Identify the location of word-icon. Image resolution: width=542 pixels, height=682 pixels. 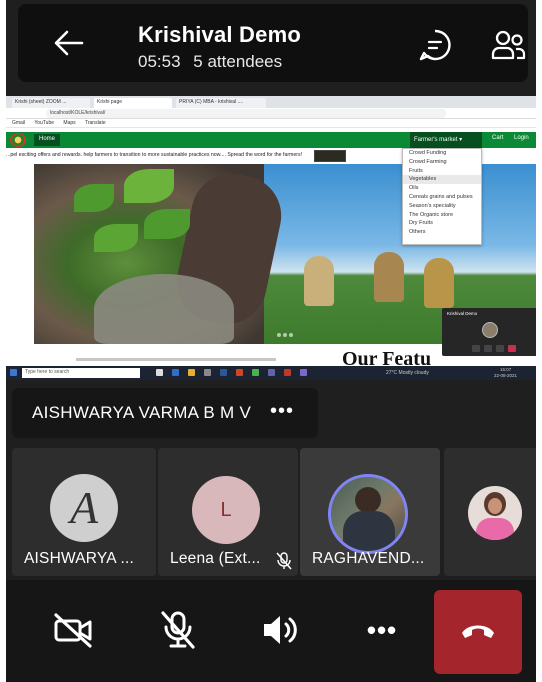
(223, 372).